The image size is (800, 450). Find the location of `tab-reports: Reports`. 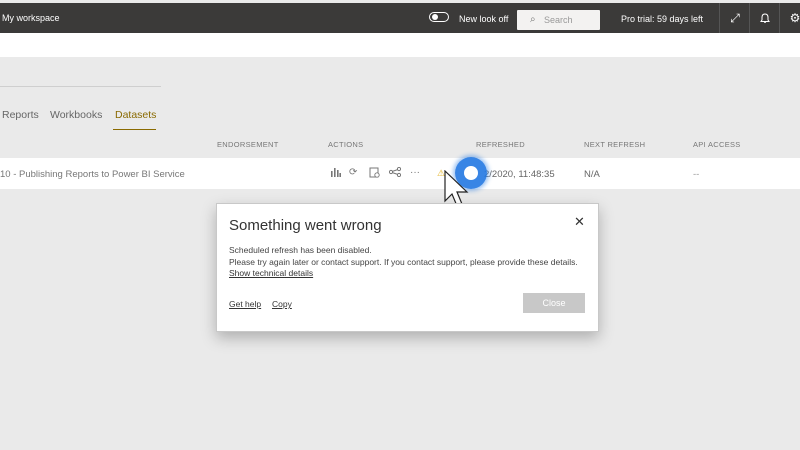

tab-reports: Reports is located at coordinates (20, 115).